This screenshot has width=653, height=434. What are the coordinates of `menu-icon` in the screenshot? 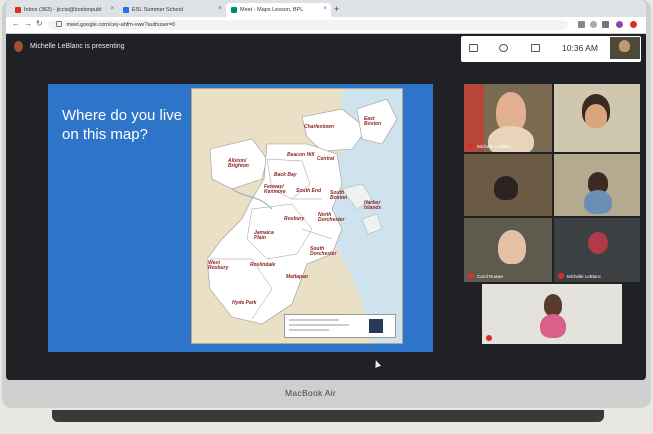 It's located at (633, 24).